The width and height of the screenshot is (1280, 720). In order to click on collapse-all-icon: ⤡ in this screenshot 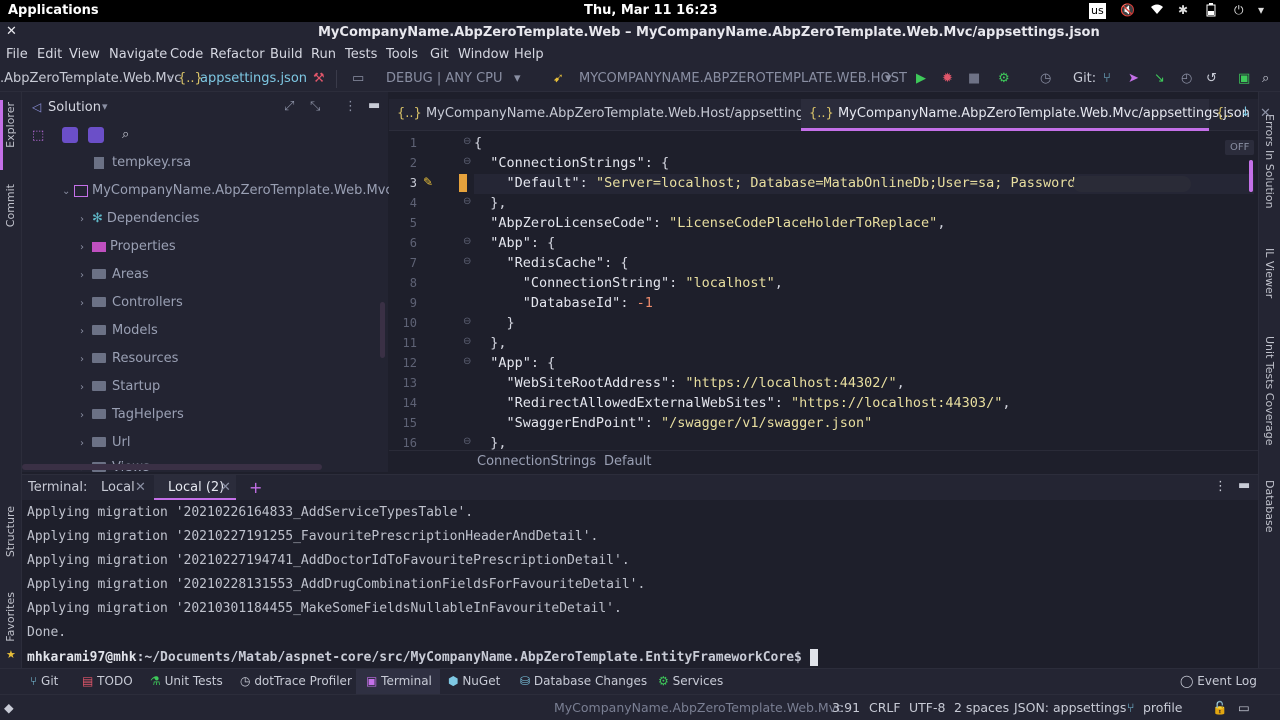, I will do `click(315, 106)`.